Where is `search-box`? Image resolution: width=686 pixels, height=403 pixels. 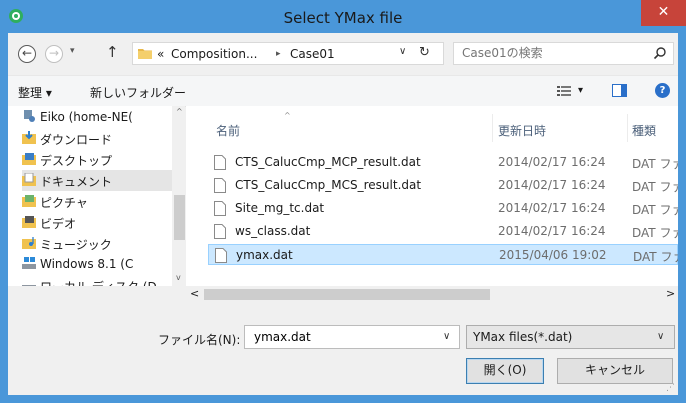
search-box is located at coordinates (563, 53).